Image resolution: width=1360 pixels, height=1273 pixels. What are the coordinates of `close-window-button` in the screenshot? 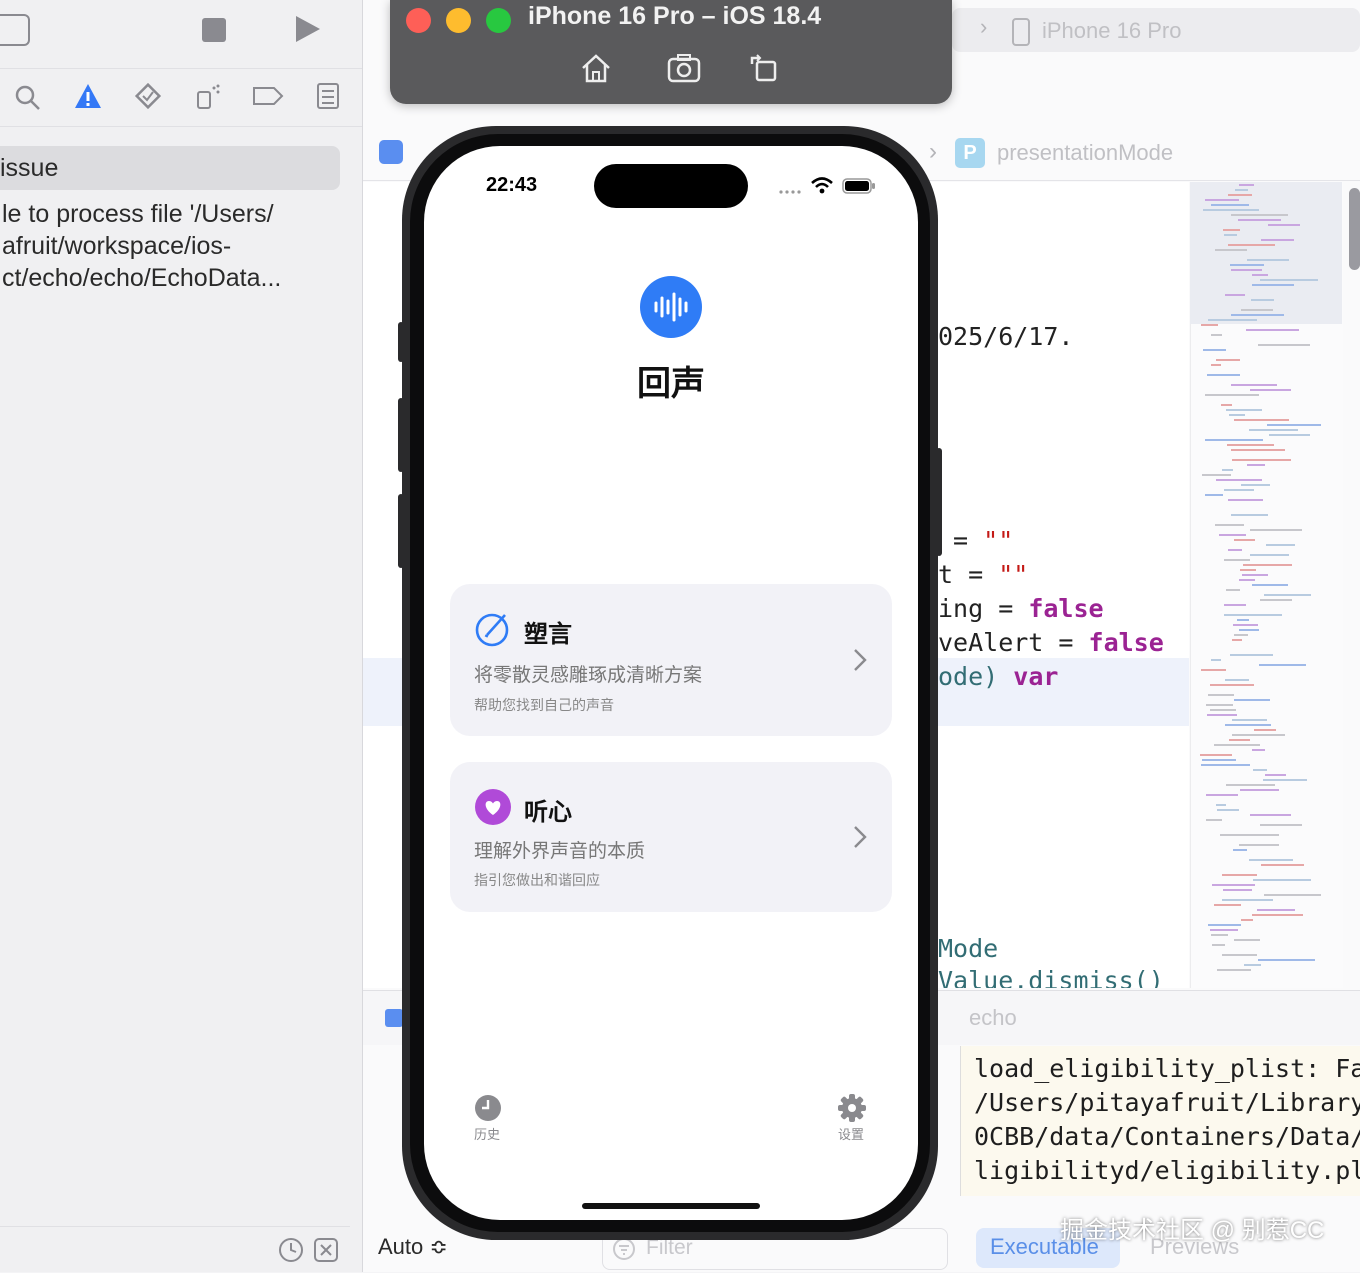 It's located at (418, 20).